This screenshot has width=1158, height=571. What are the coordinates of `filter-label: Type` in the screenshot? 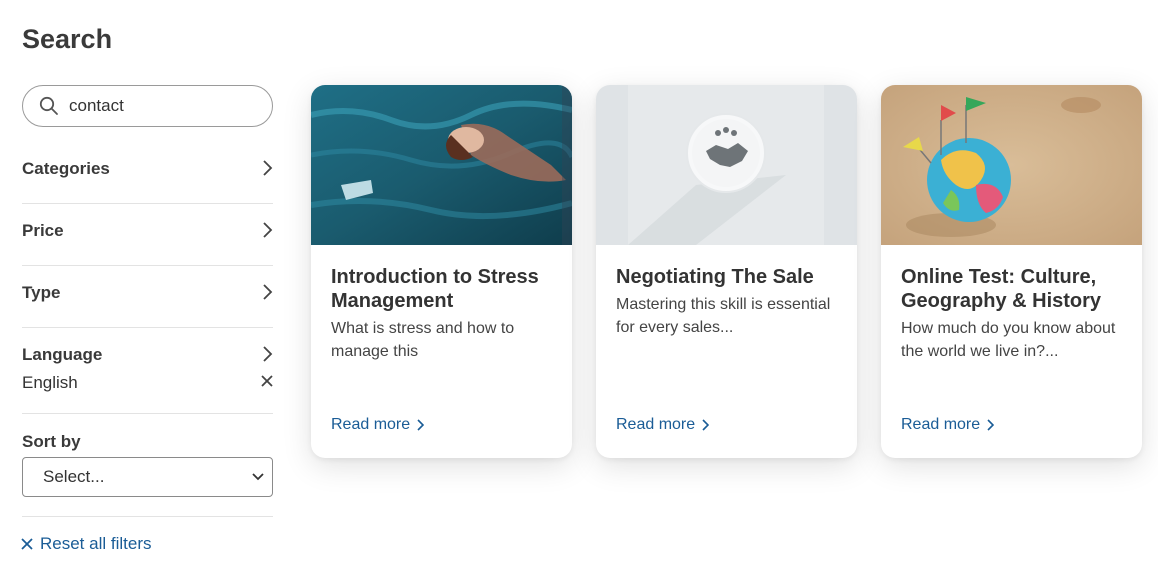 It's located at (41, 292).